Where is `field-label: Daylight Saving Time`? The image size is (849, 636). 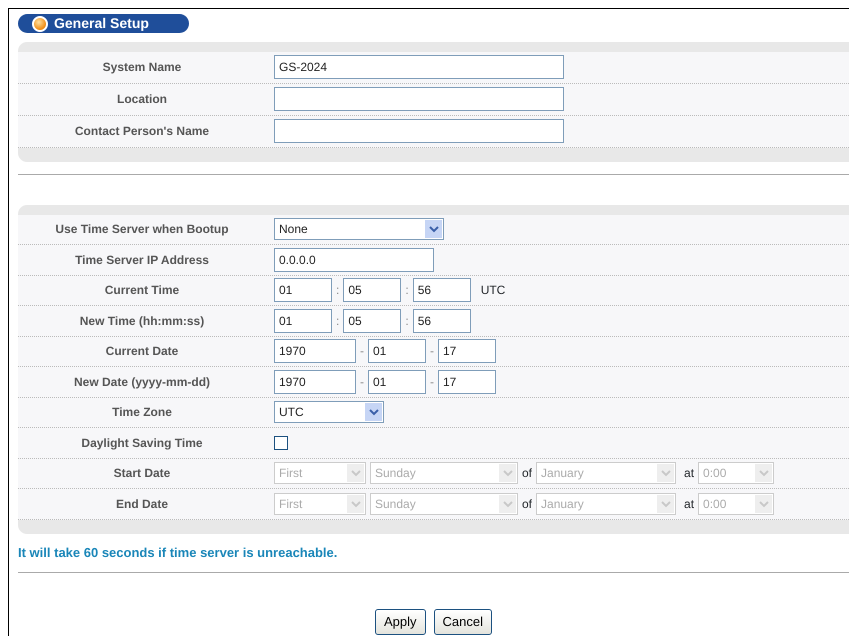 field-label: Daylight Saving Time is located at coordinates (142, 443).